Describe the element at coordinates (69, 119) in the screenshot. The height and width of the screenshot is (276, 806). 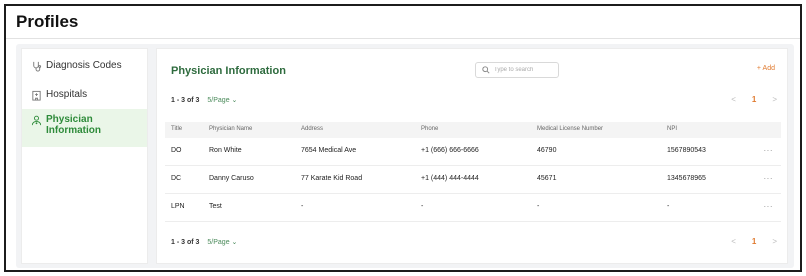
I see `sidebar-item-label-line: Physician` at that location.